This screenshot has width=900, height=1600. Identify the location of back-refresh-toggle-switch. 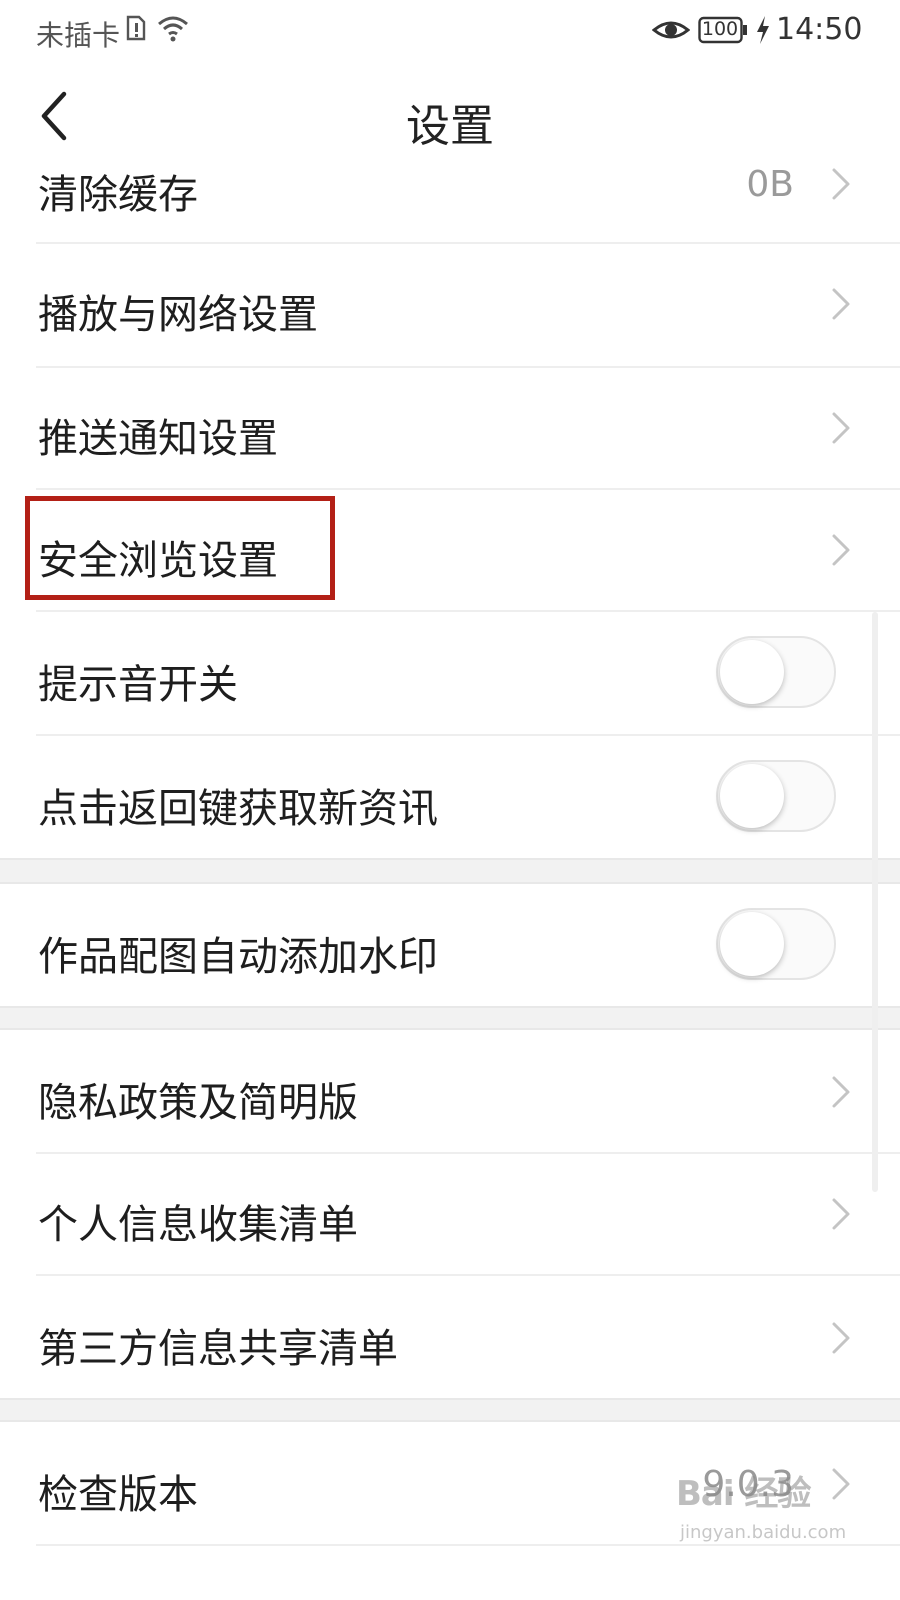
(776, 796).